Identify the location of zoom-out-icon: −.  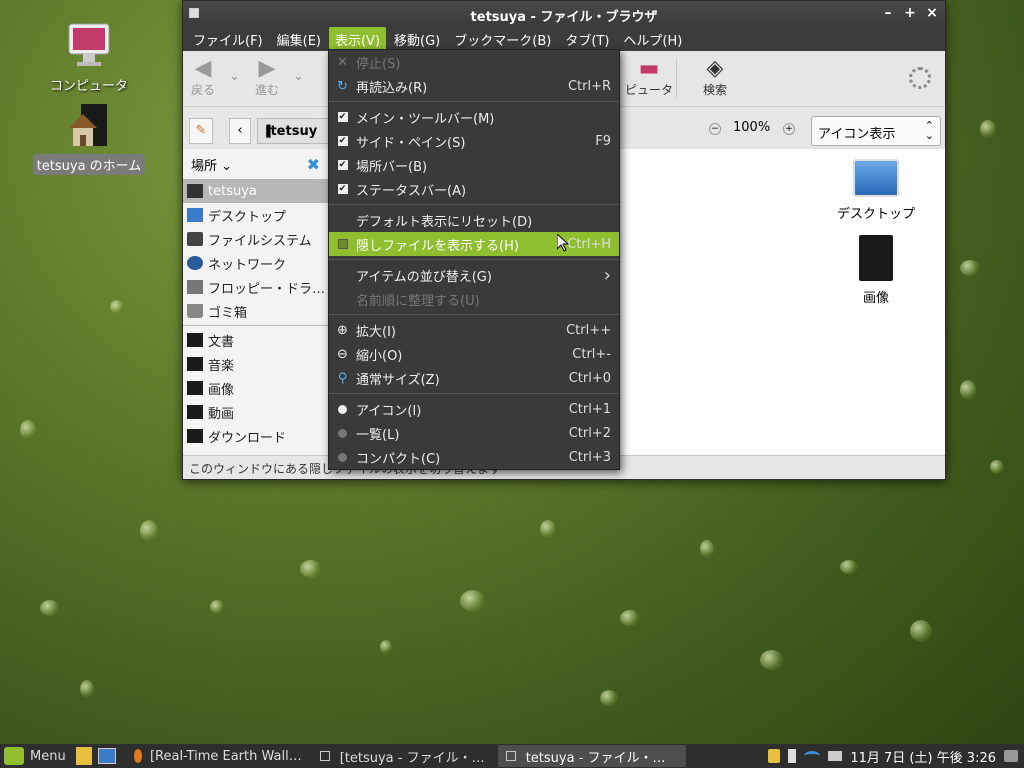
(715, 129).